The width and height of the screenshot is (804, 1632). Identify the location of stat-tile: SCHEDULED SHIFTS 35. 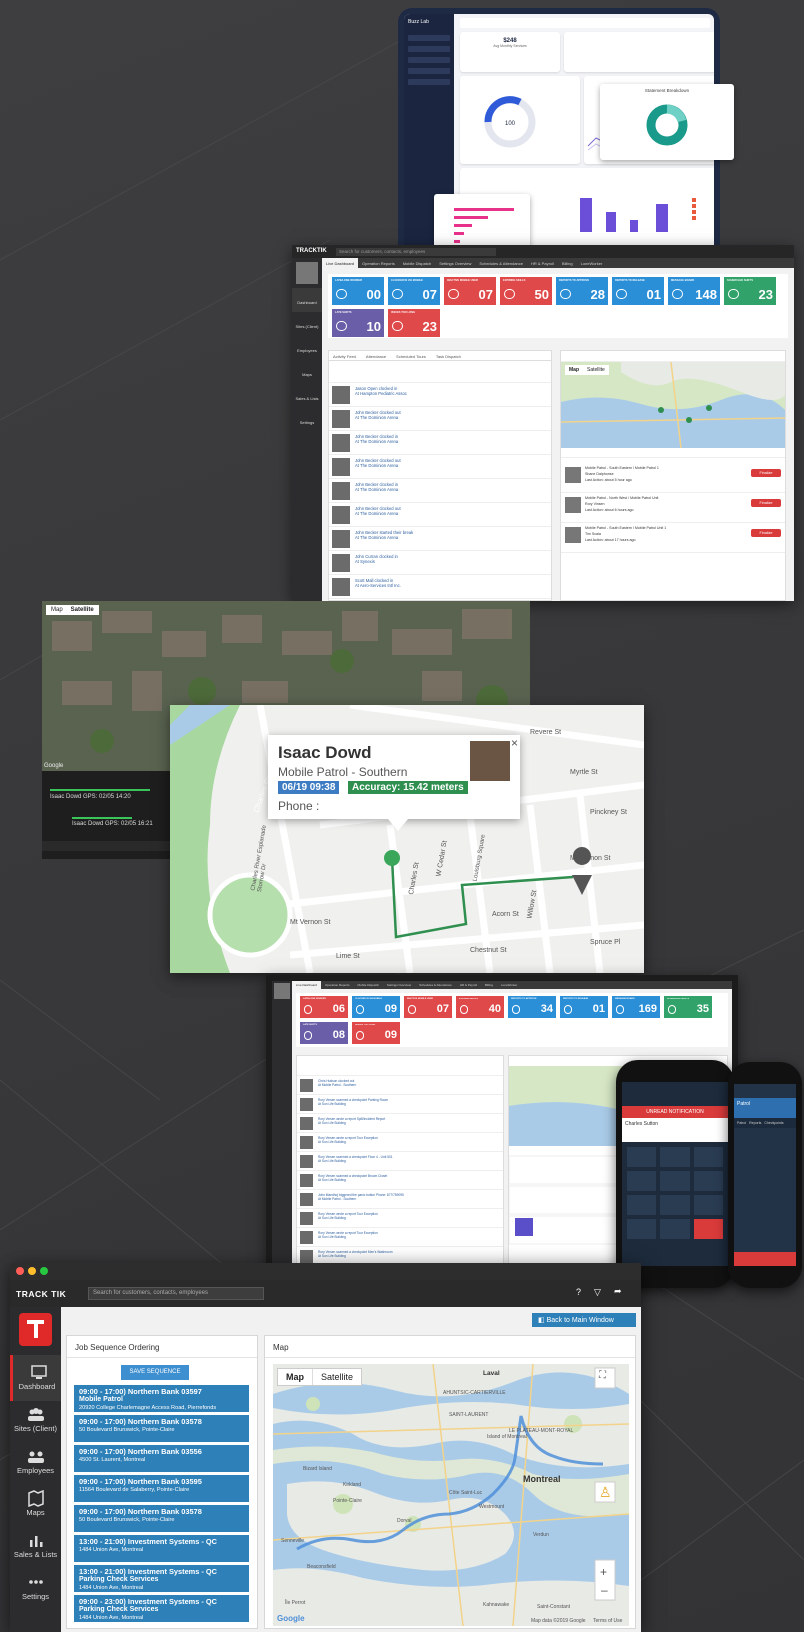
(688, 1007).